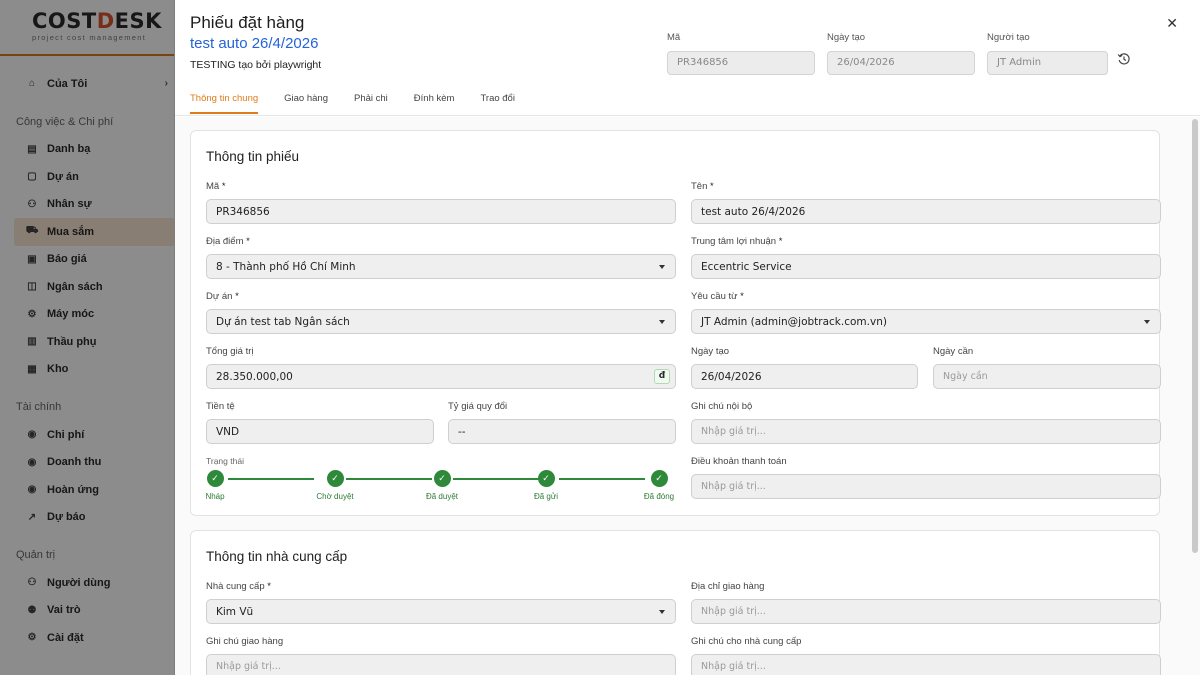  I want to click on header-created-field: Ngày tạo 26/04/2026, so click(901, 53).